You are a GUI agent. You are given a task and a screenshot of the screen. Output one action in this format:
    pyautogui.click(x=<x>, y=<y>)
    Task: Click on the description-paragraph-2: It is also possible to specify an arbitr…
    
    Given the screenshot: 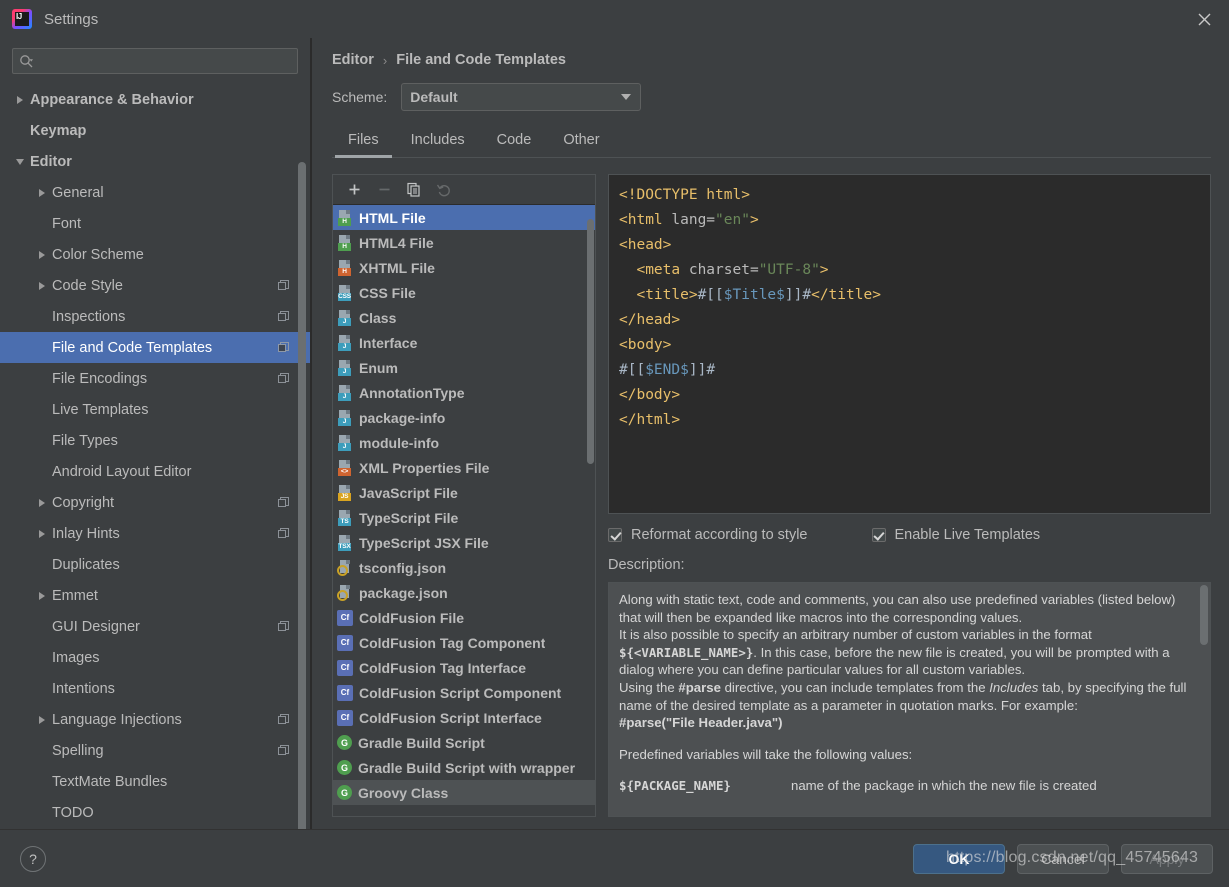 What is the action you would take?
    pyautogui.click(x=908, y=652)
    